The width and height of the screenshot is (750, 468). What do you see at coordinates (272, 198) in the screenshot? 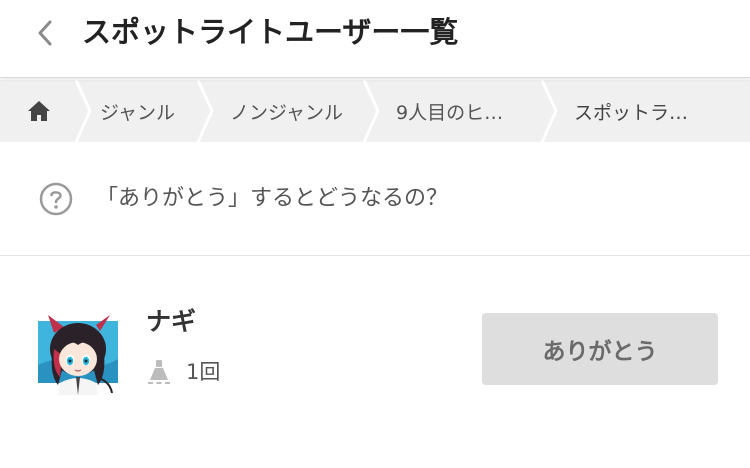
I see `faq-text: 「ありがとう」するとどうなるの？` at bounding box center [272, 198].